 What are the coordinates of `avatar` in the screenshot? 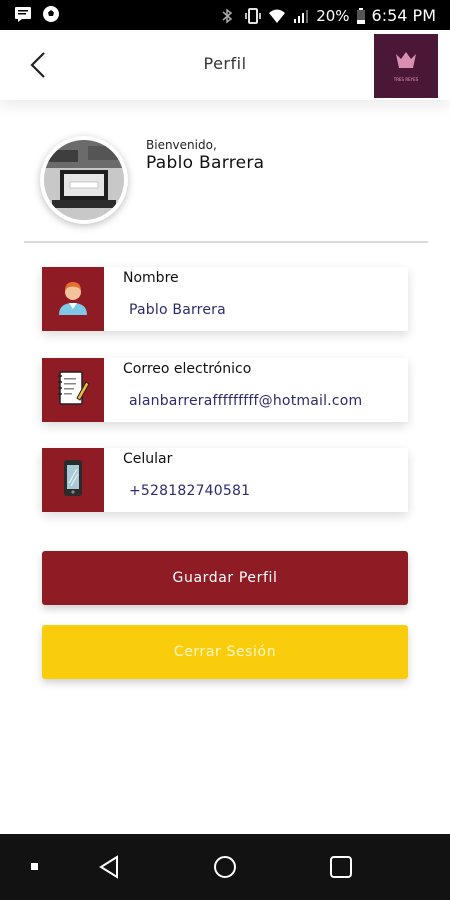 It's located at (84, 180).